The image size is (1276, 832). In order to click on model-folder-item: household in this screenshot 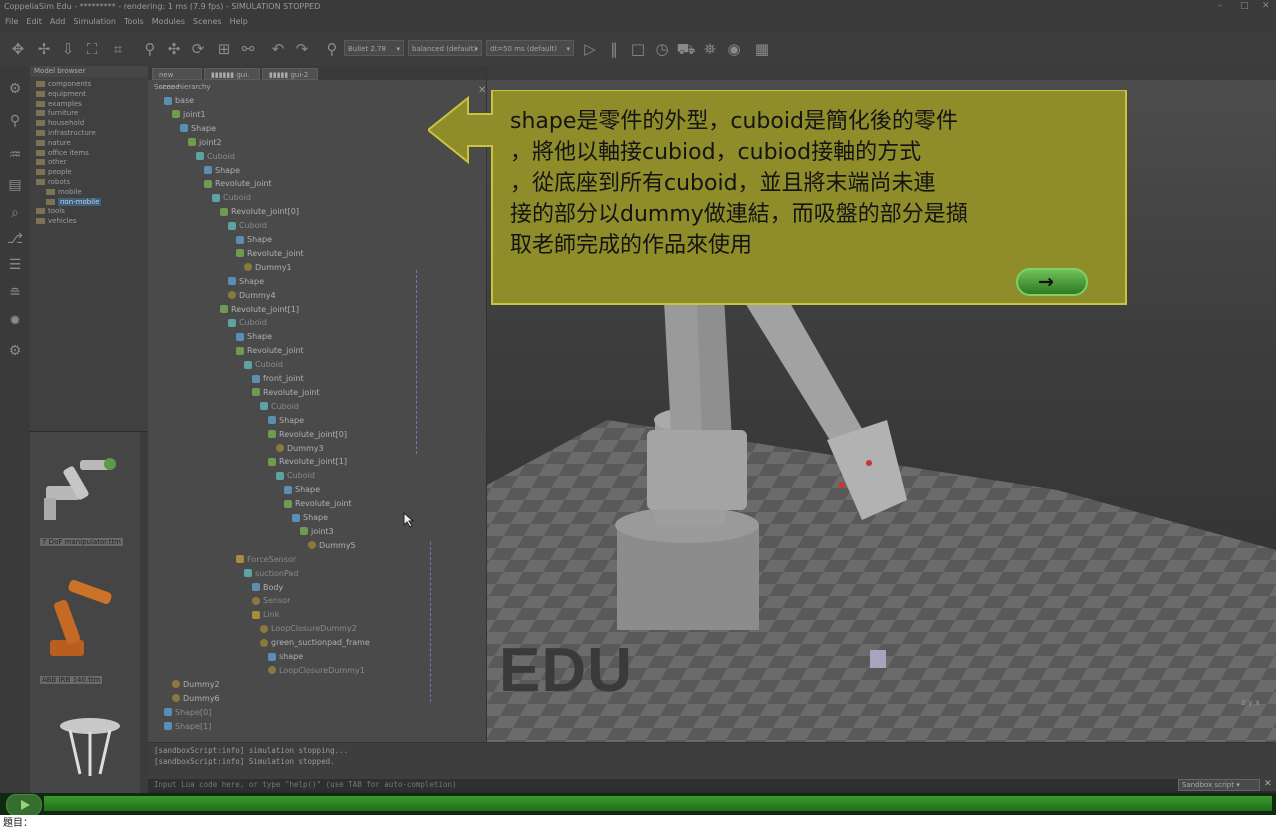, I will do `click(60, 123)`.